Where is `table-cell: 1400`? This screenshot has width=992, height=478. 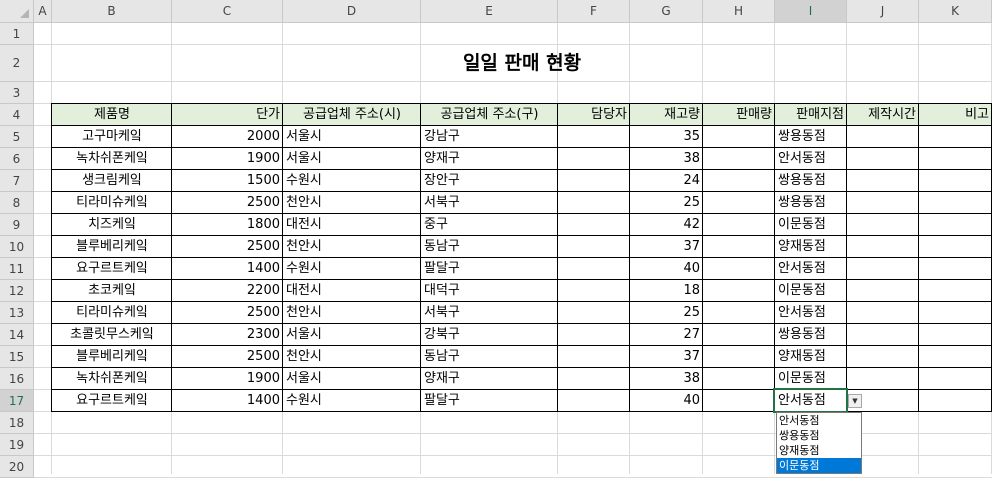 table-cell: 1400 is located at coordinates (227, 269).